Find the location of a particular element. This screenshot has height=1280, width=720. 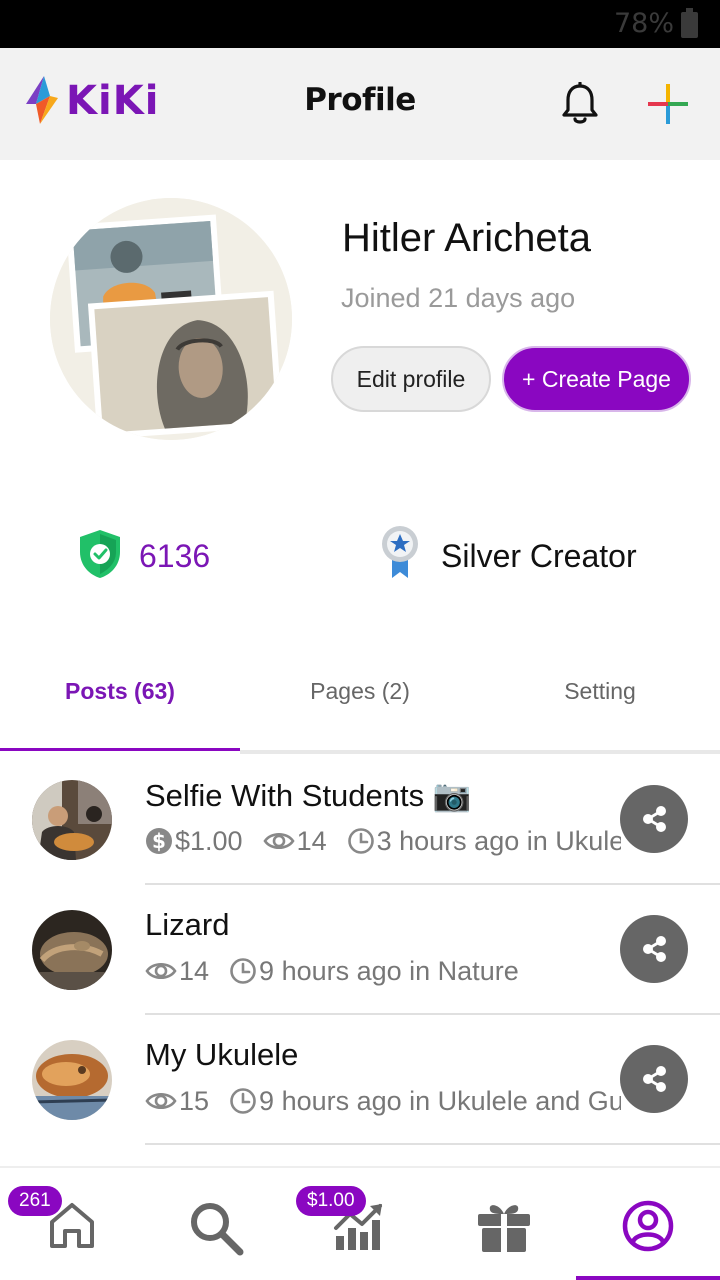

edit-profile-button: Edit profile is located at coordinates (411, 379).